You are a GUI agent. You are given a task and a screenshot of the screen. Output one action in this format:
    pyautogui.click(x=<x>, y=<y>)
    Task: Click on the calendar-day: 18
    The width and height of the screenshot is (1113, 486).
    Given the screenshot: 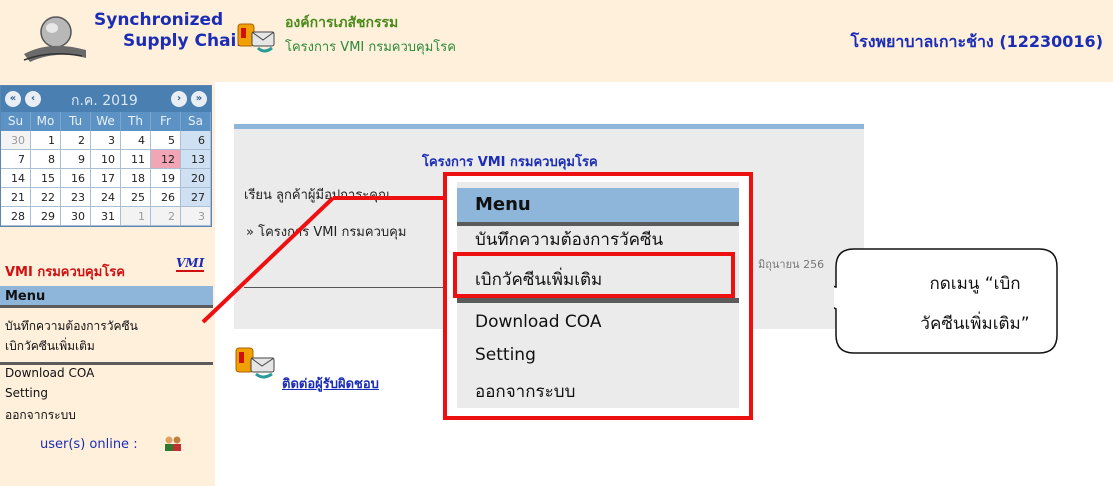 What is the action you would take?
    pyautogui.click(x=136, y=178)
    